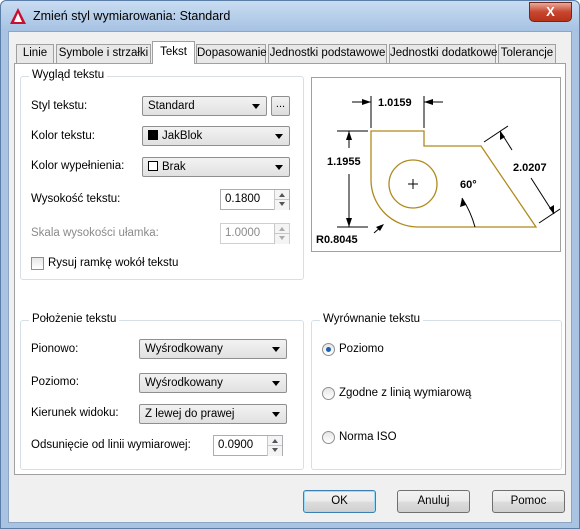 This screenshot has width=580, height=529. I want to click on fill-color-select: Brak, so click(216, 167).